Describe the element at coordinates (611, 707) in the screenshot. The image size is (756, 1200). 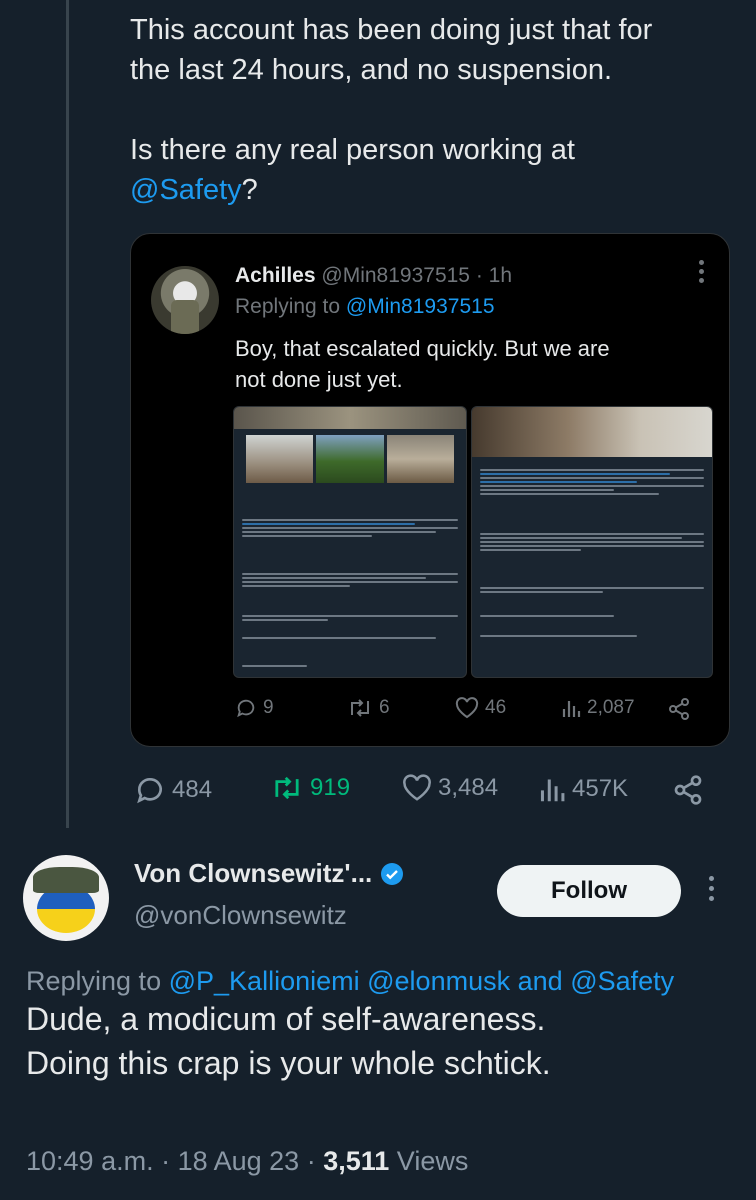
I see `quoted-views-count: 2,087` at that location.